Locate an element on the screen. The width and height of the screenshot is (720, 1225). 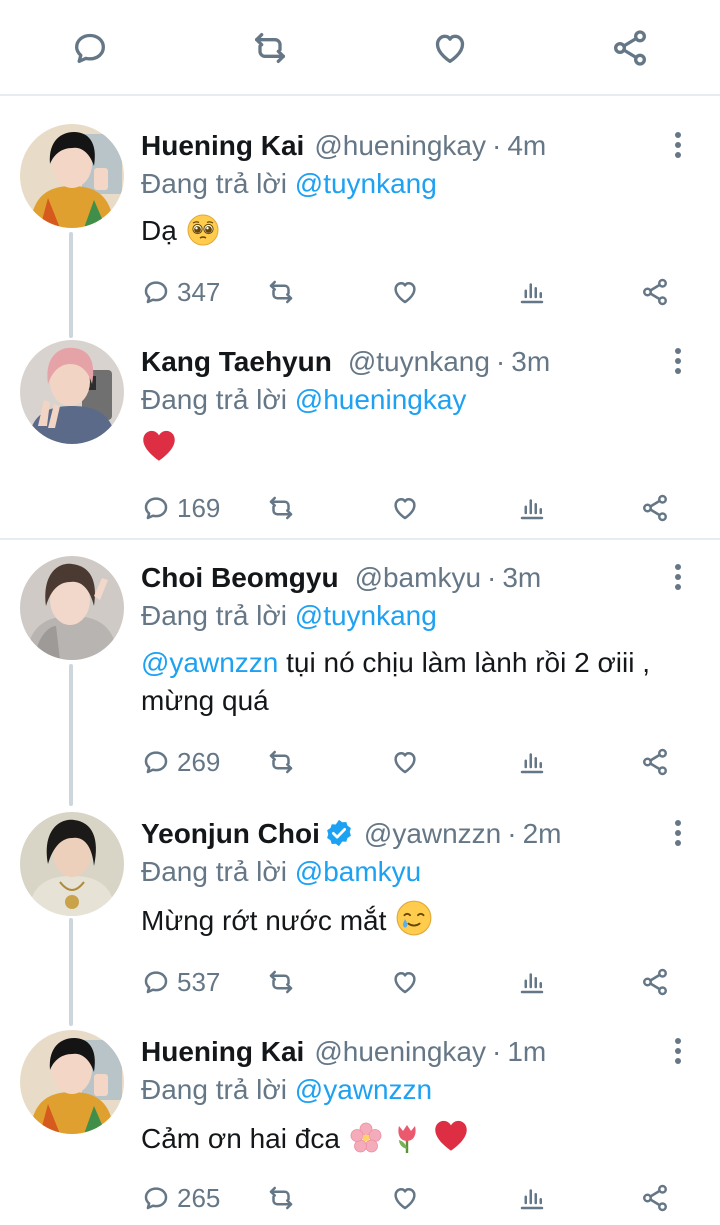
display-name: Choi Beomgyu is located at coordinates (240, 577).